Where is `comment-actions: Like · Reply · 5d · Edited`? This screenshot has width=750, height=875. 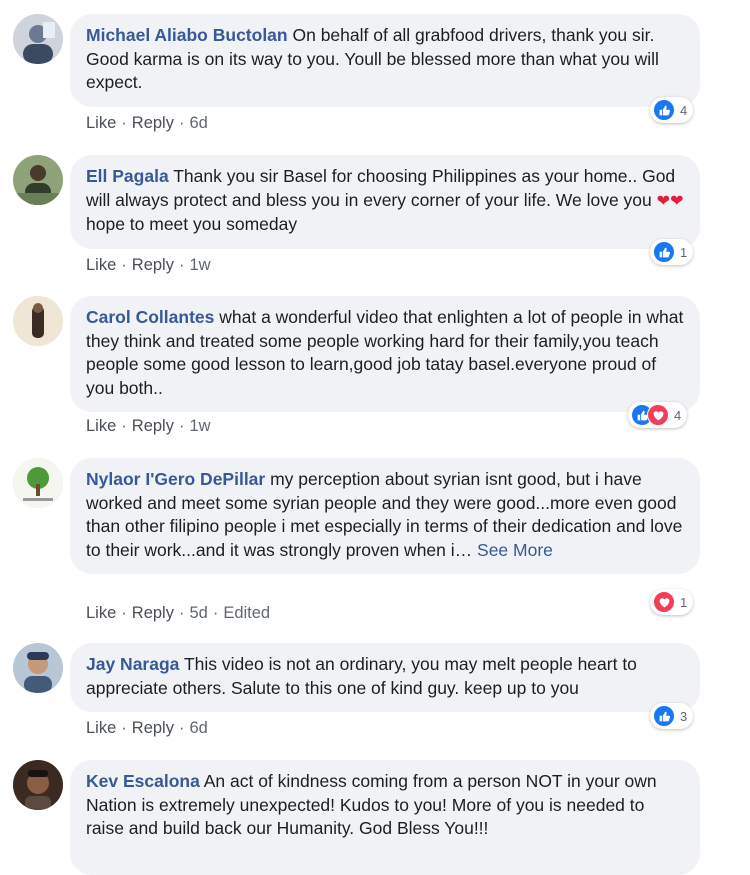 comment-actions: Like · Reply · 5d · Edited is located at coordinates (178, 613).